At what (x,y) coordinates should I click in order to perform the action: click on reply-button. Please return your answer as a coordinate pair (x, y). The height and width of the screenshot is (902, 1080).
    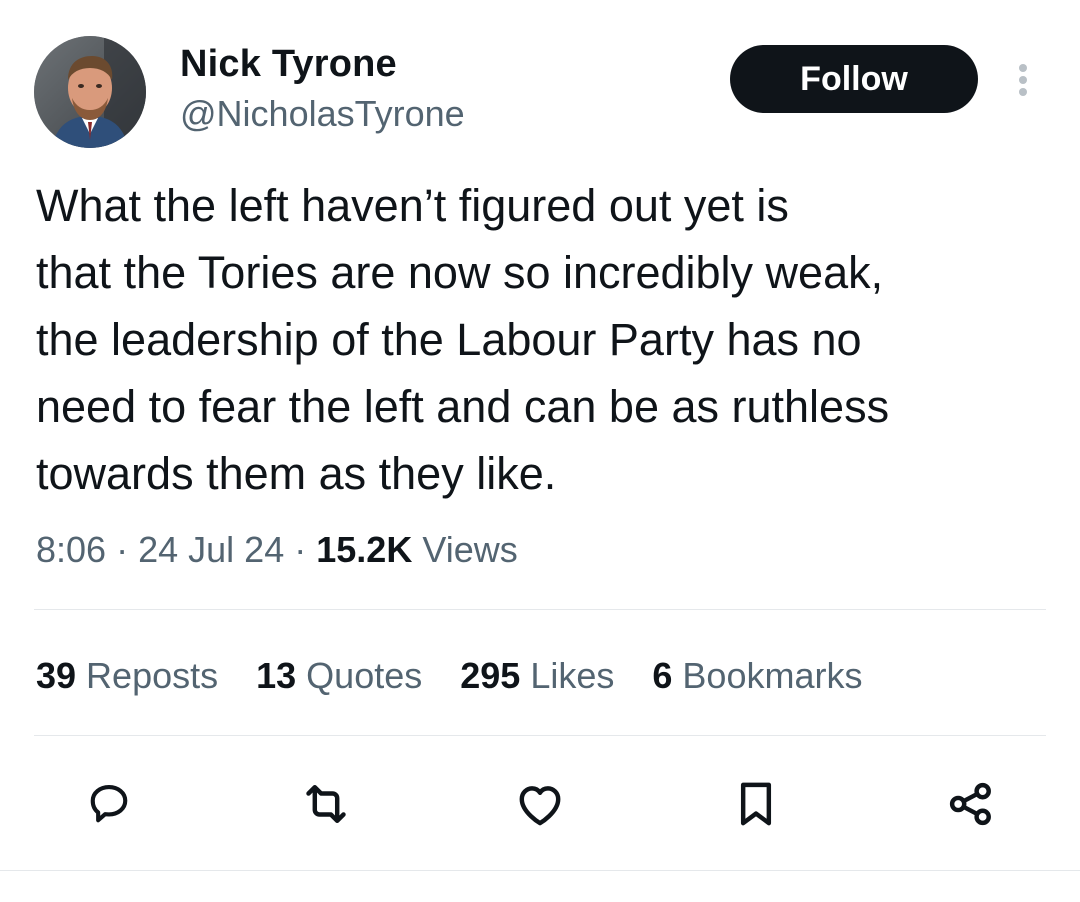
    Looking at the image, I should click on (109, 804).